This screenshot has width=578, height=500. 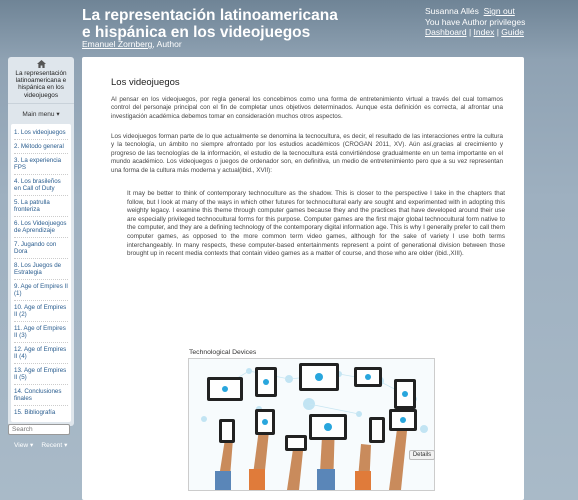 I want to click on details-button: Details, so click(x=422, y=455).